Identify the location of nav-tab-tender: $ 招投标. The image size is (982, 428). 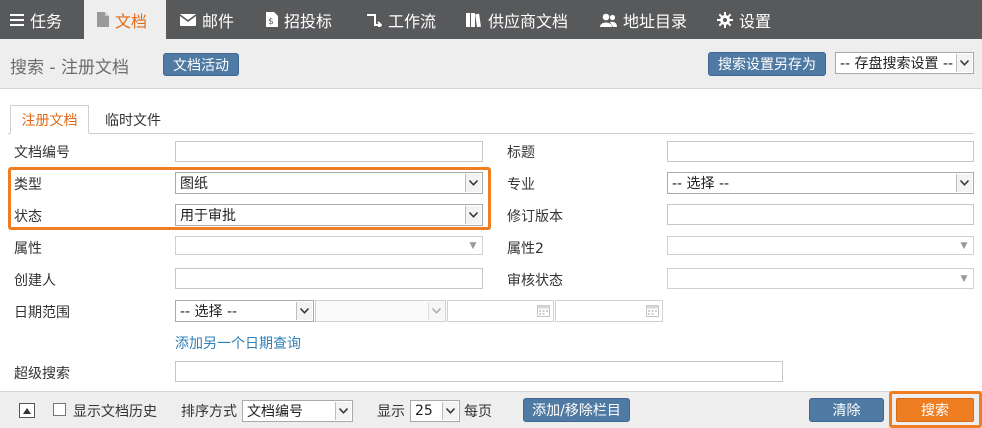
(299, 19).